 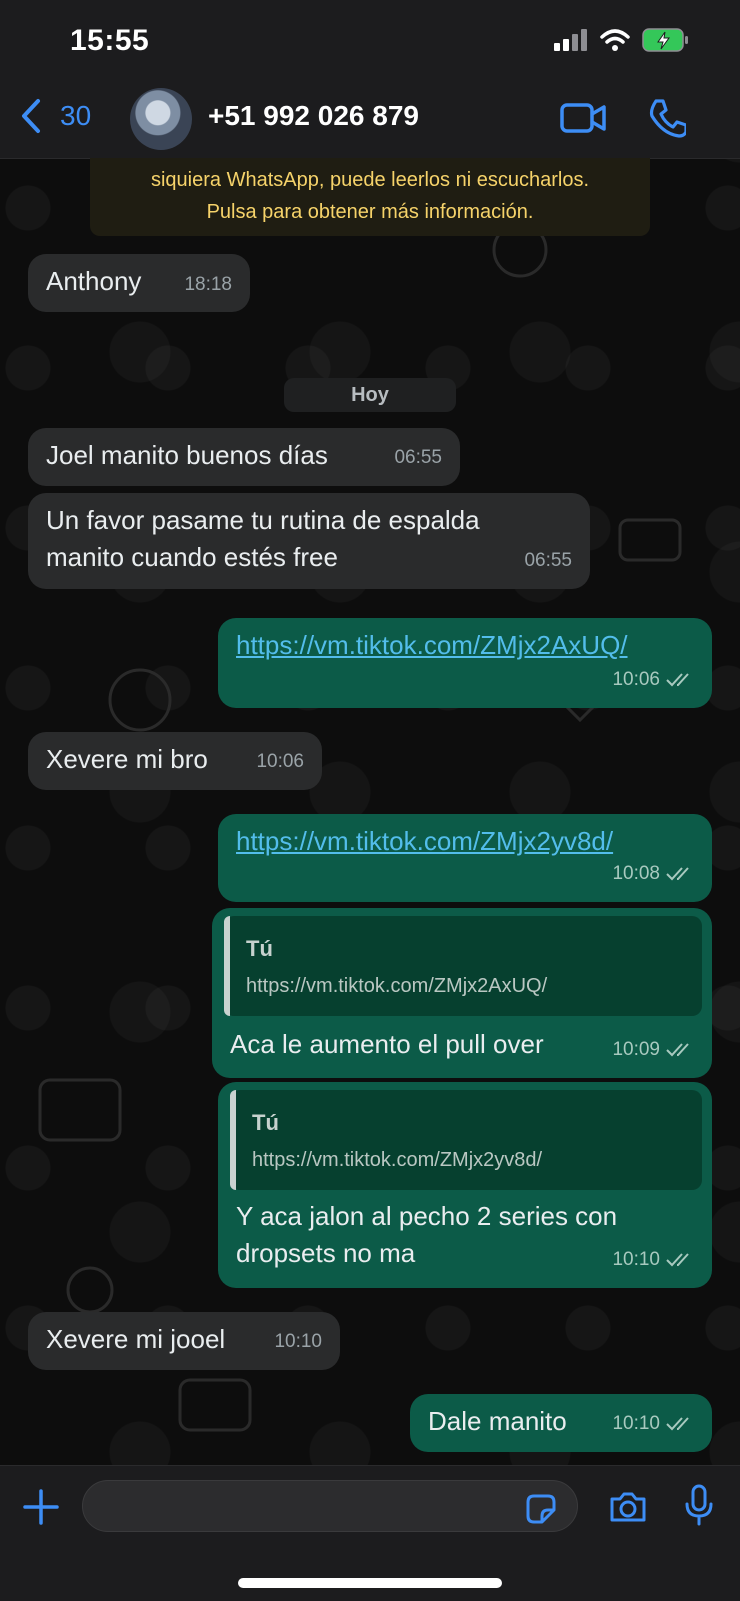 I want to click on message-link: https://vm.tiktok.com/ZMjx2AxUQ/, so click(x=432, y=645).